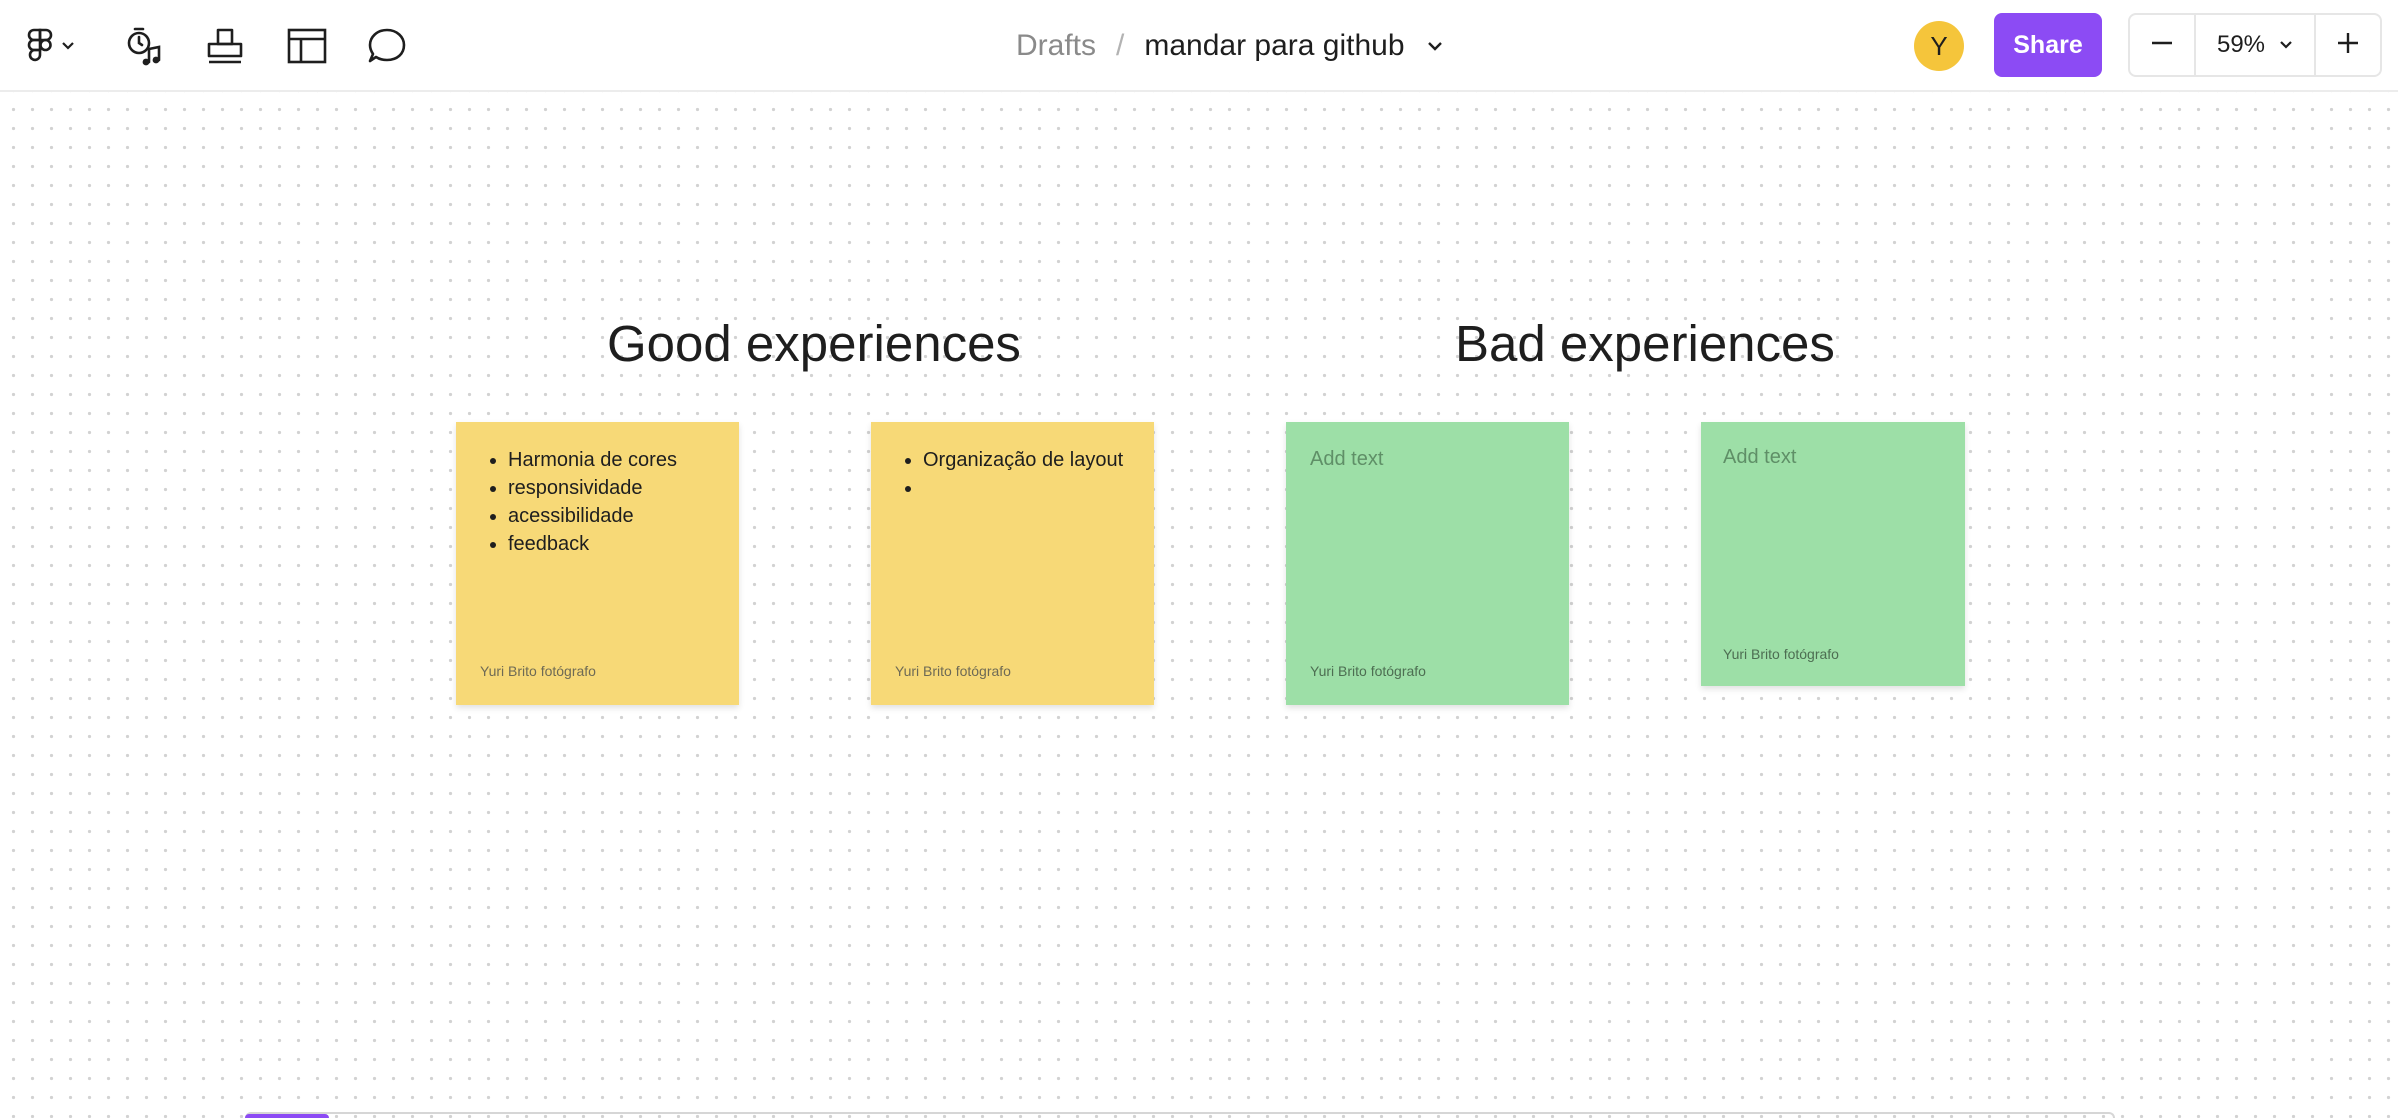  What do you see at coordinates (619, 544) in the screenshot?
I see `list-item: feedback` at bounding box center [619, 544].